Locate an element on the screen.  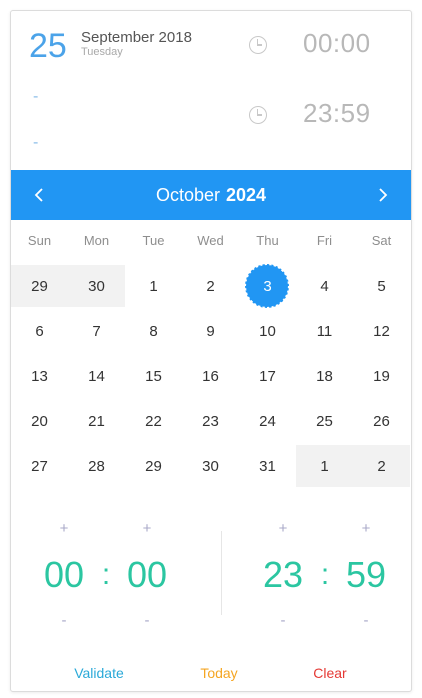
month-navigation-bar: October 2024 is located at coordinates (211, 195).